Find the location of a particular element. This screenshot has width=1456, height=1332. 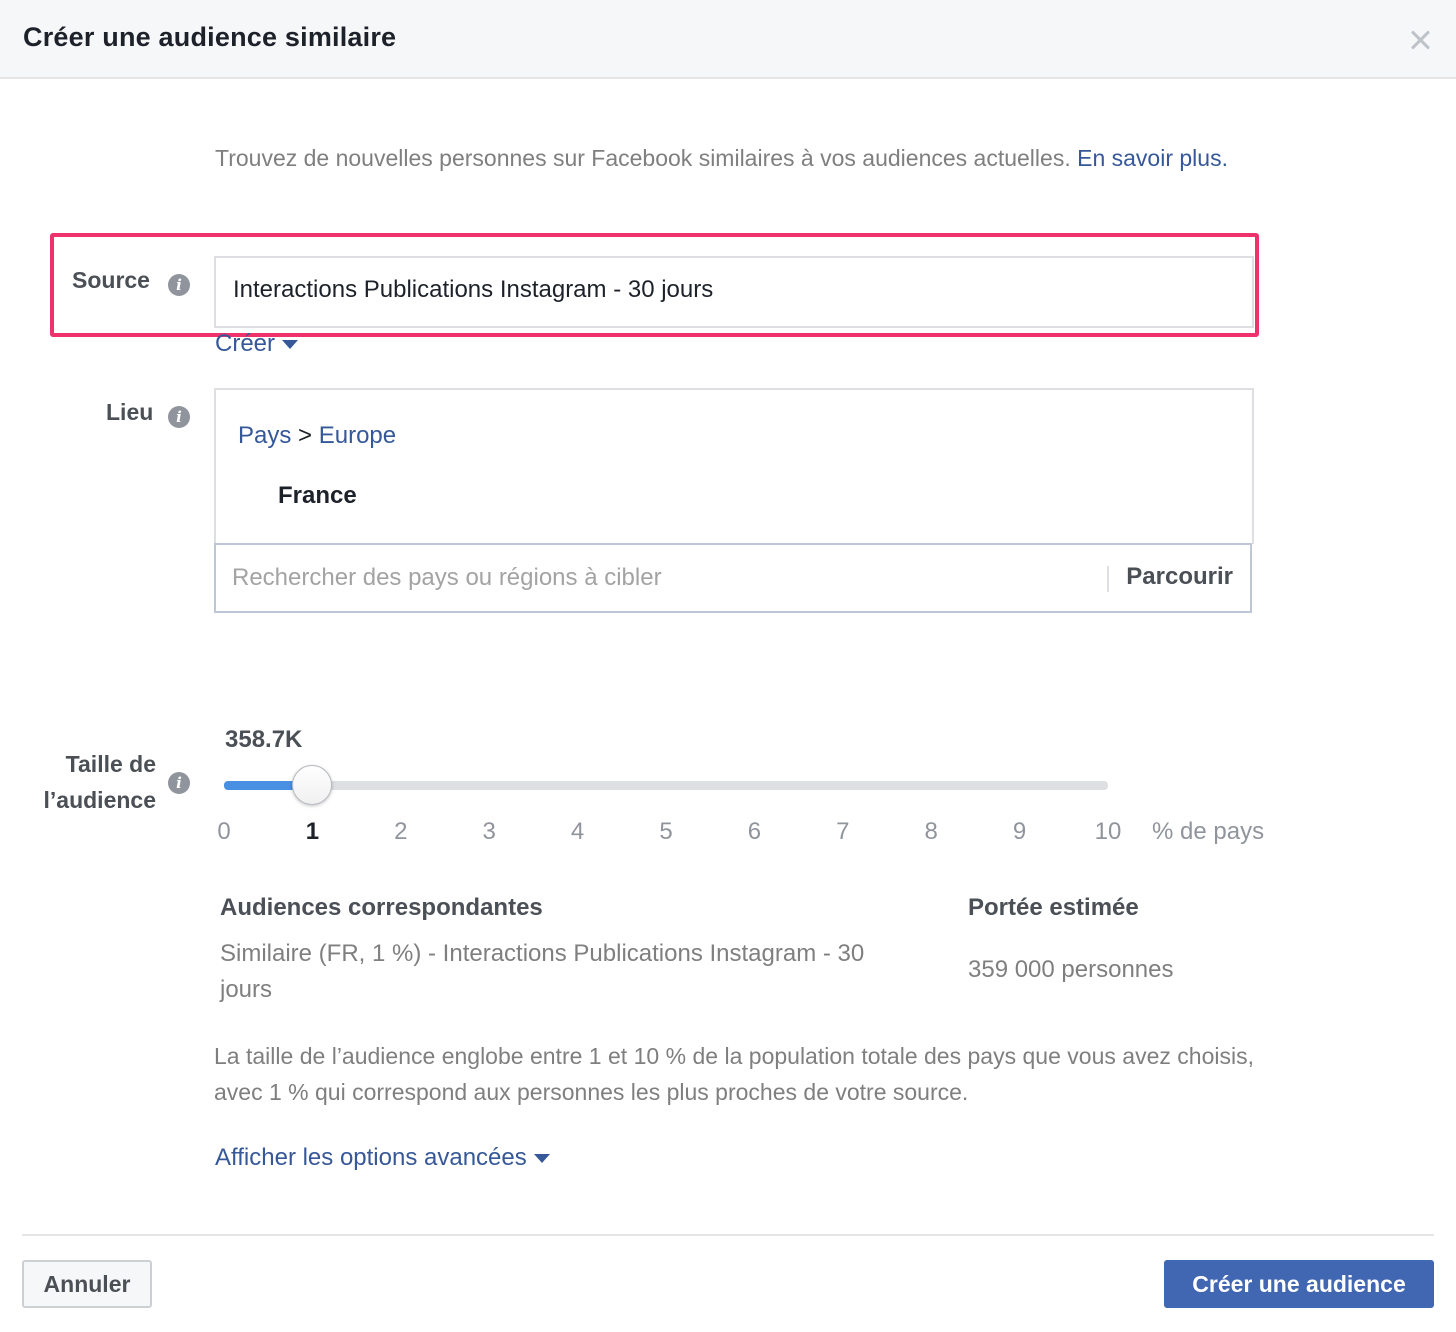

dialog-title: Créer une audience similaire is located at coordinates (210, 37).